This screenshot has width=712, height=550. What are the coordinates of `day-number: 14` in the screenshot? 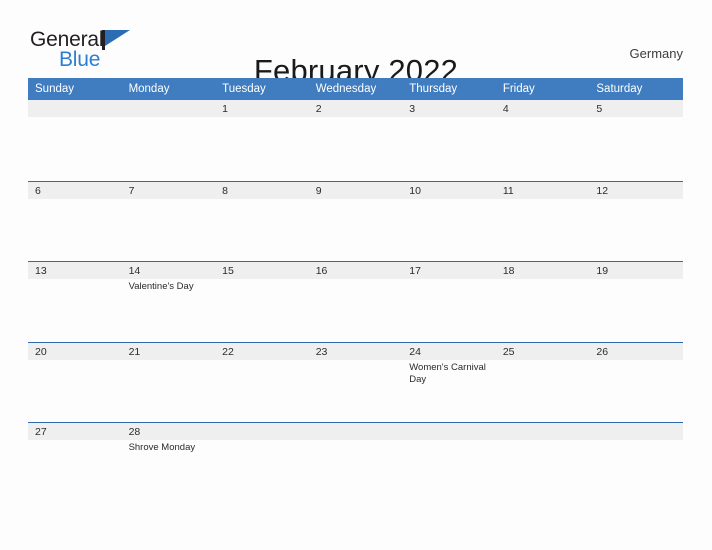 It's located at (168, 270).